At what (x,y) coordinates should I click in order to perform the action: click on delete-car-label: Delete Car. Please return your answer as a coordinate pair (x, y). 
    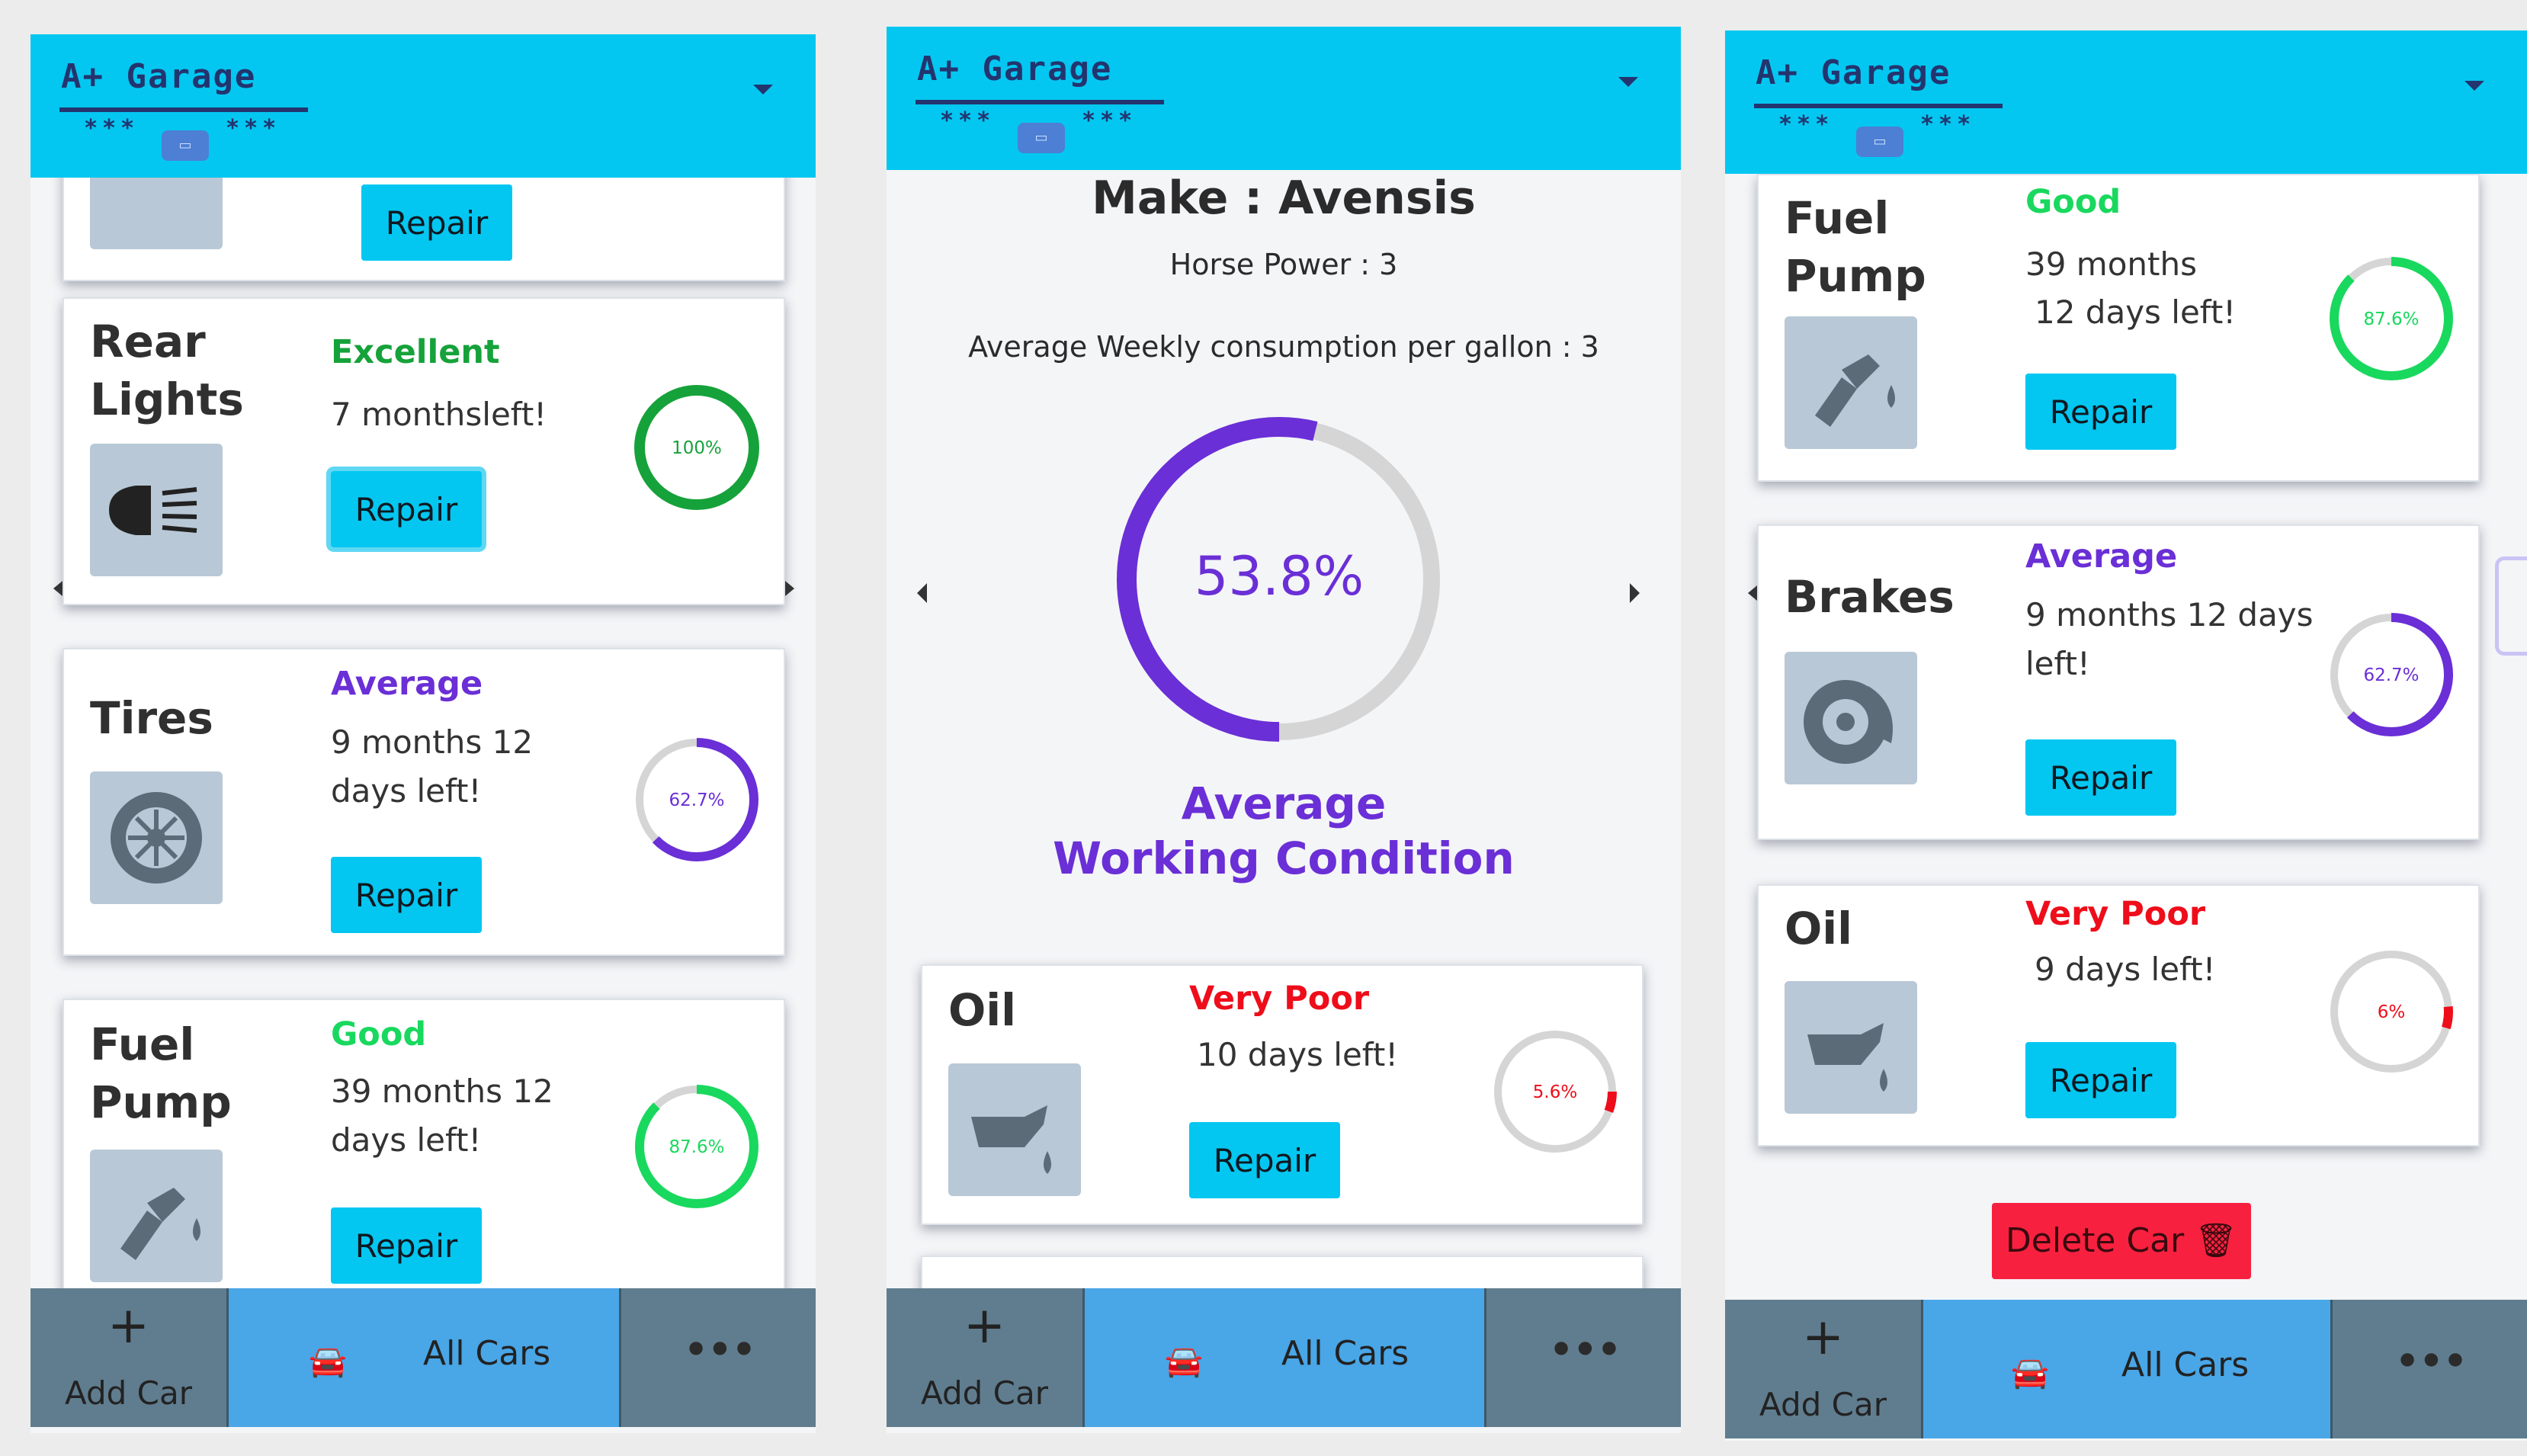
    Looking at the image, I should click on (2095, 1240).